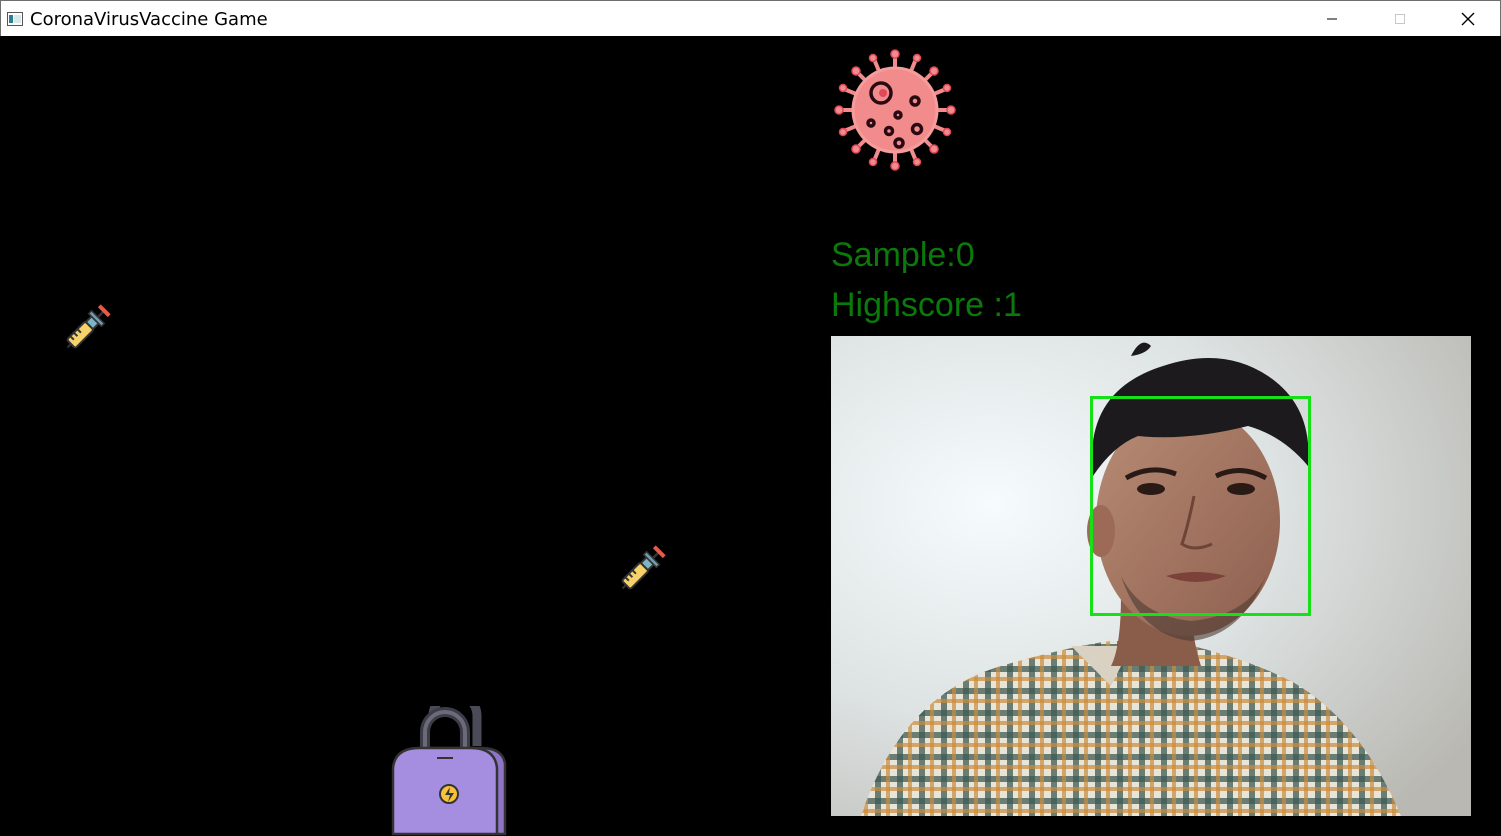 The height and width of the screenshot is (836, 1501). Describe the element at coordinates (903, 255) in the screenshot. I see `sample-score: Sample:0` at that location.